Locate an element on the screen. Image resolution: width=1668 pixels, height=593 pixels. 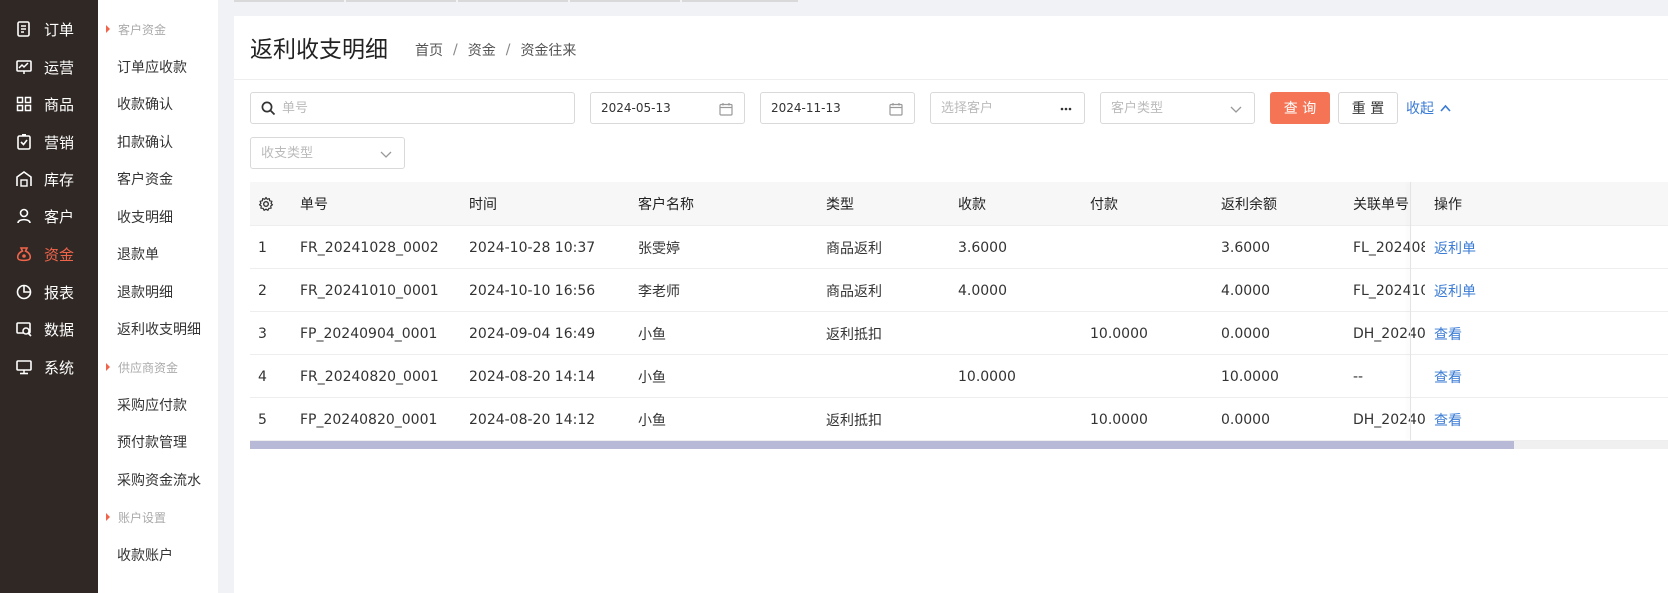
customer-select-field is located at coordinates (1007, 108).